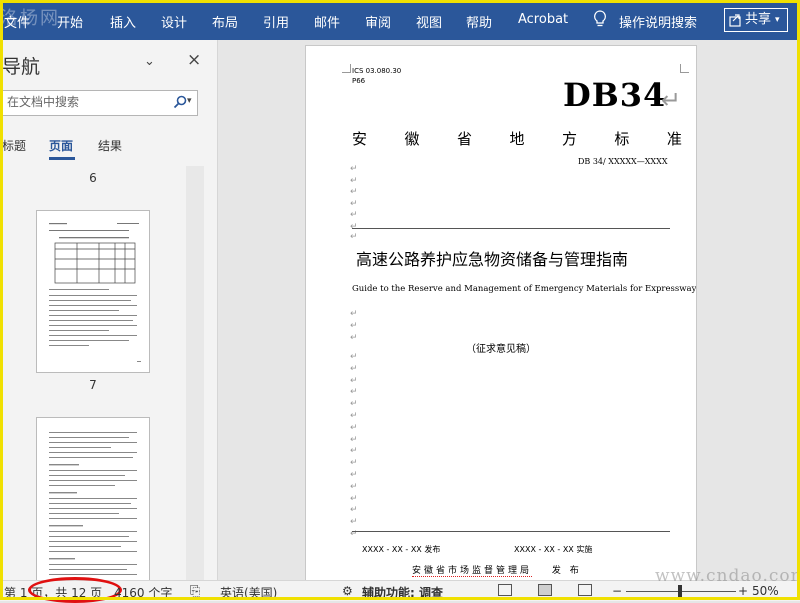 This screenshot has width=800, height=603. I want to click on paragraph-marks: ↵ ↵ ↵ ↵ ↵ ↵, so click(354, 198).